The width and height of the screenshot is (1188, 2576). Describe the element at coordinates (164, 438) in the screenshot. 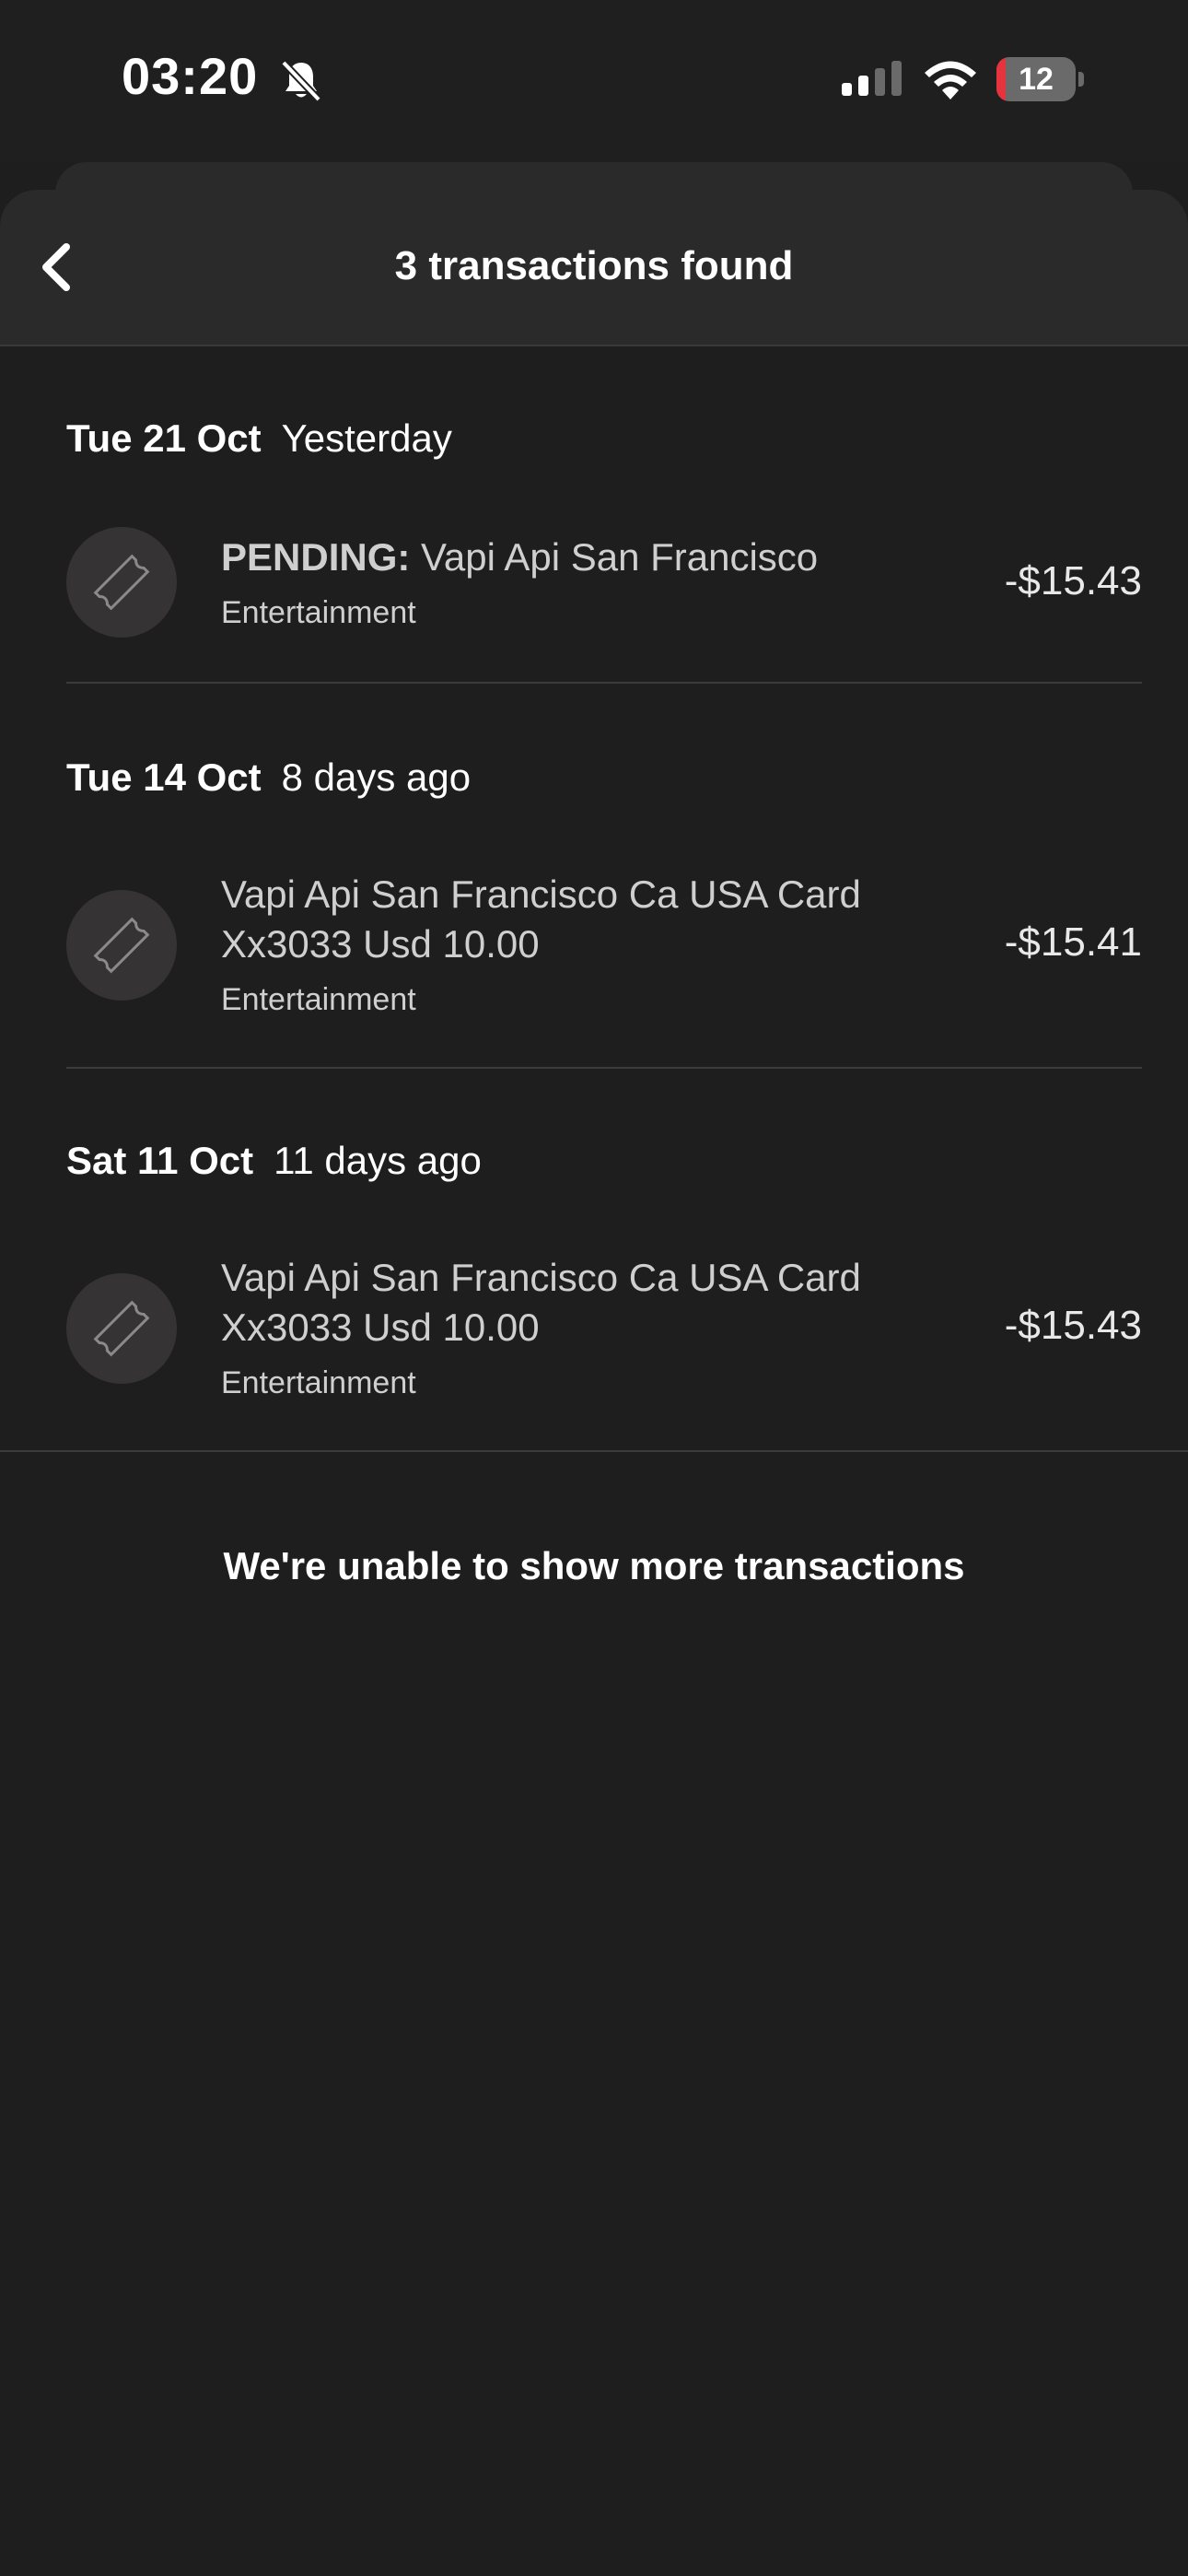

I see `date-label: Tue 21 Oct` at that location.